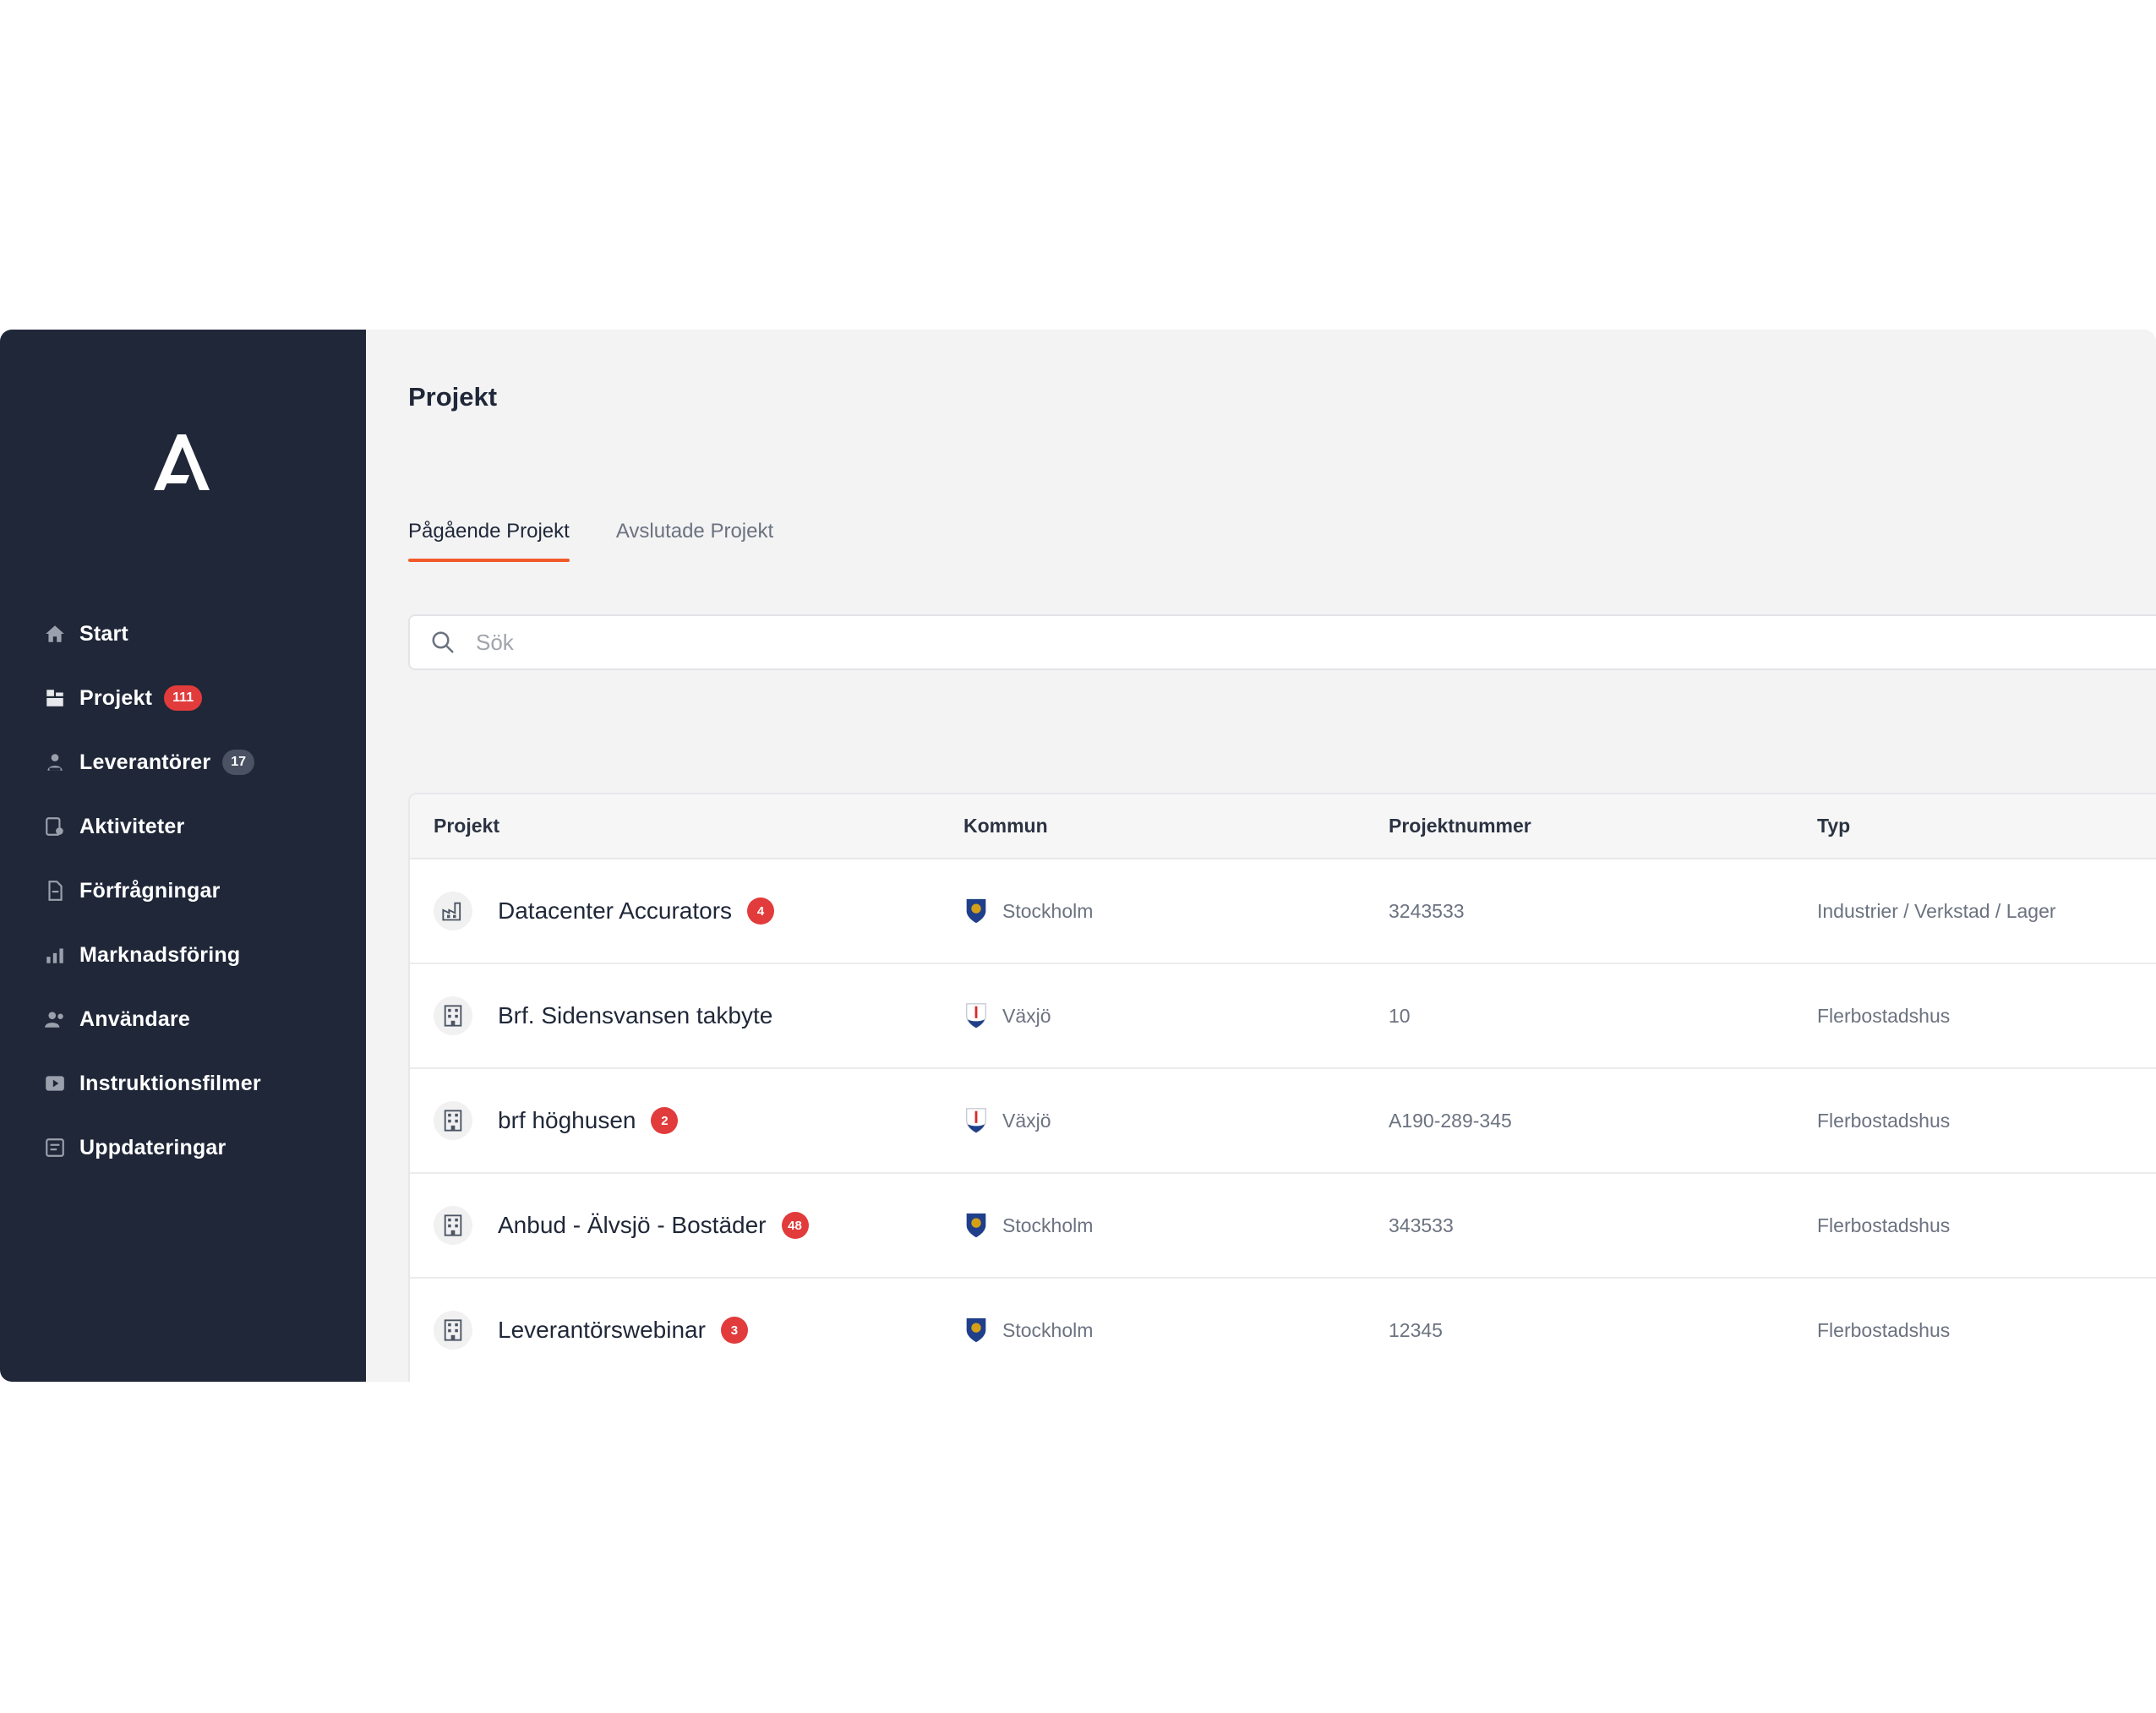 This screenshot has height=1713, width=2156. What do you see at coordinates (453, 397) in the screenshot?
I see `page-title: Projekt` at bounding box center [453, 397].